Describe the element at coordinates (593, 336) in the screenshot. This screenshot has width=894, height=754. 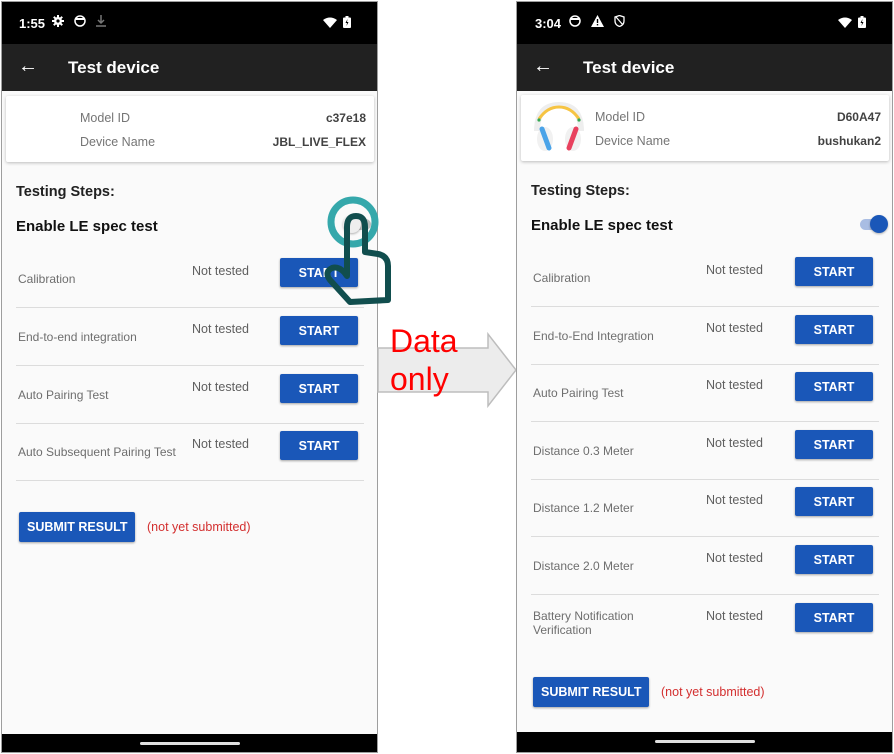
I see `test-name: End-to-End Integration` at that location.